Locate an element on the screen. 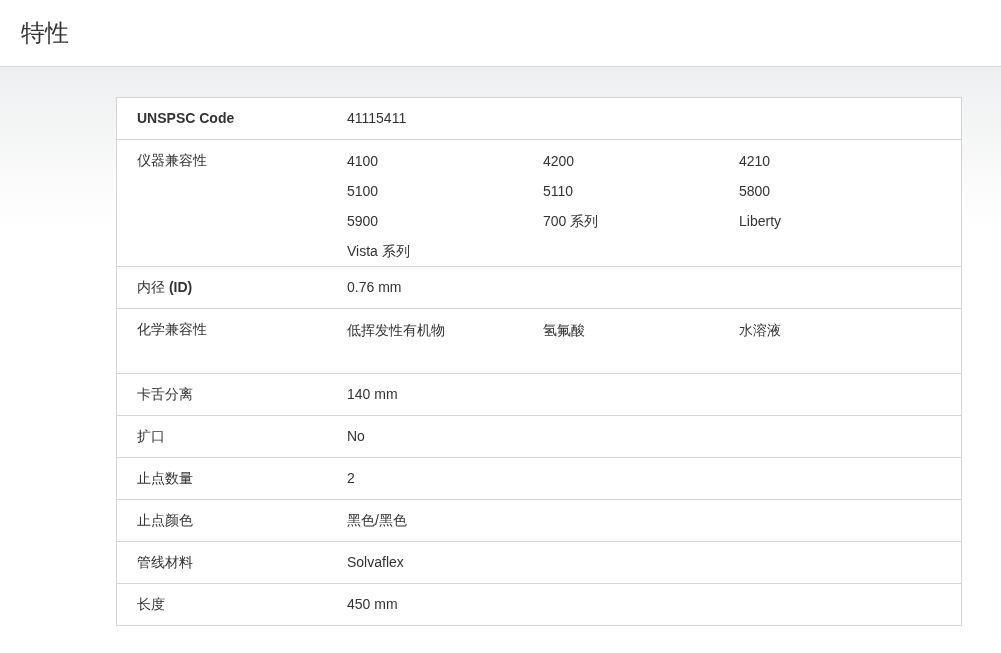  section-title: 特性 is located at coordinates (45, 33).